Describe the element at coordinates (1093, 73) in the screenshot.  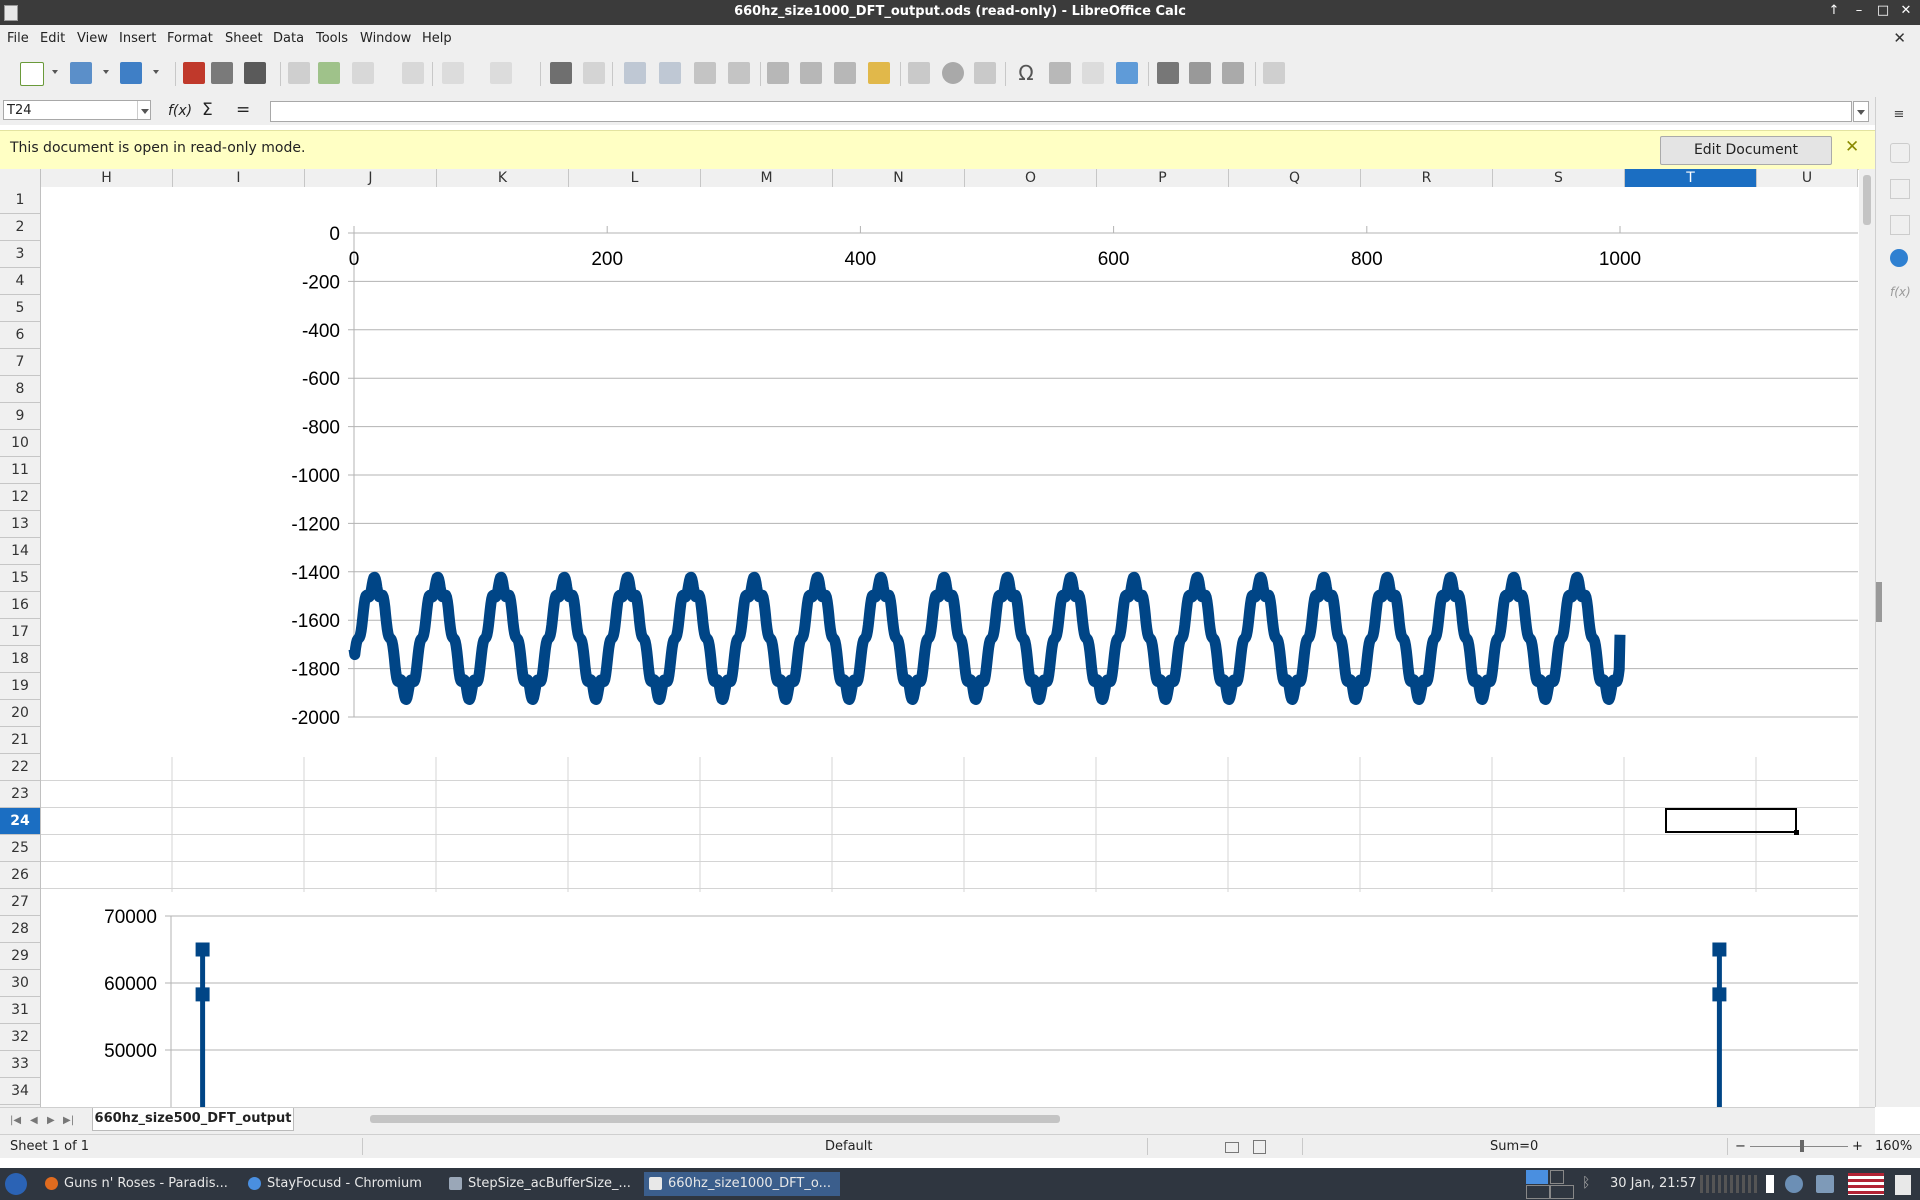
I see `comment-icon` at that location.